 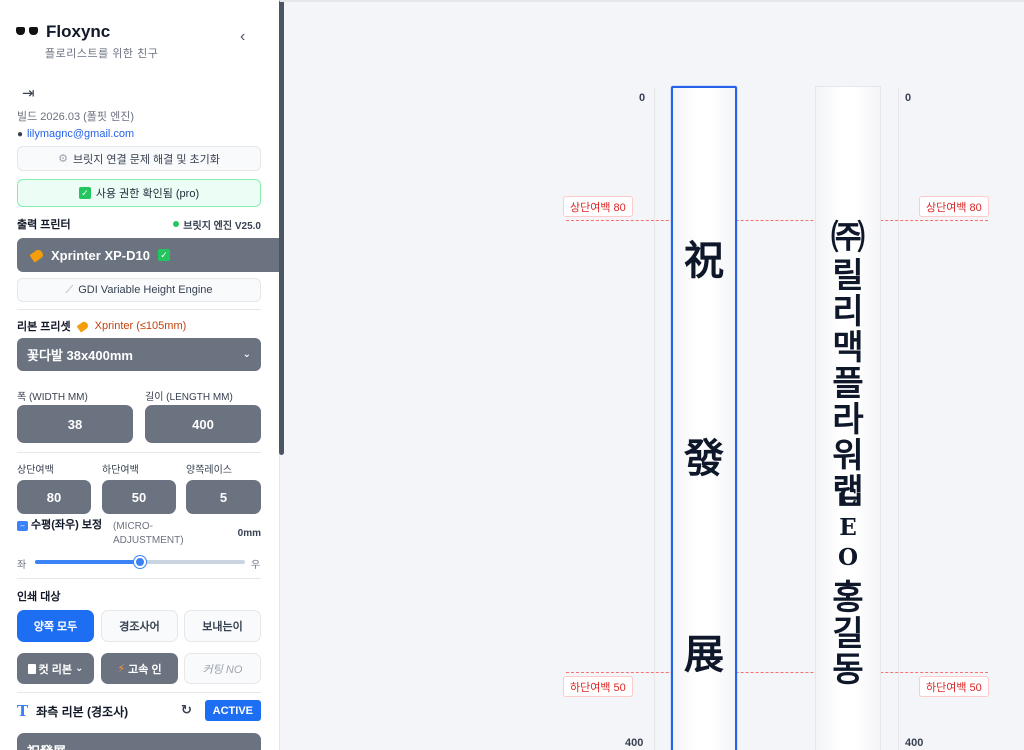 I want to click on micro-subtitle: (MICRO-ADJUSTMENT), so click(x=148, y=533).